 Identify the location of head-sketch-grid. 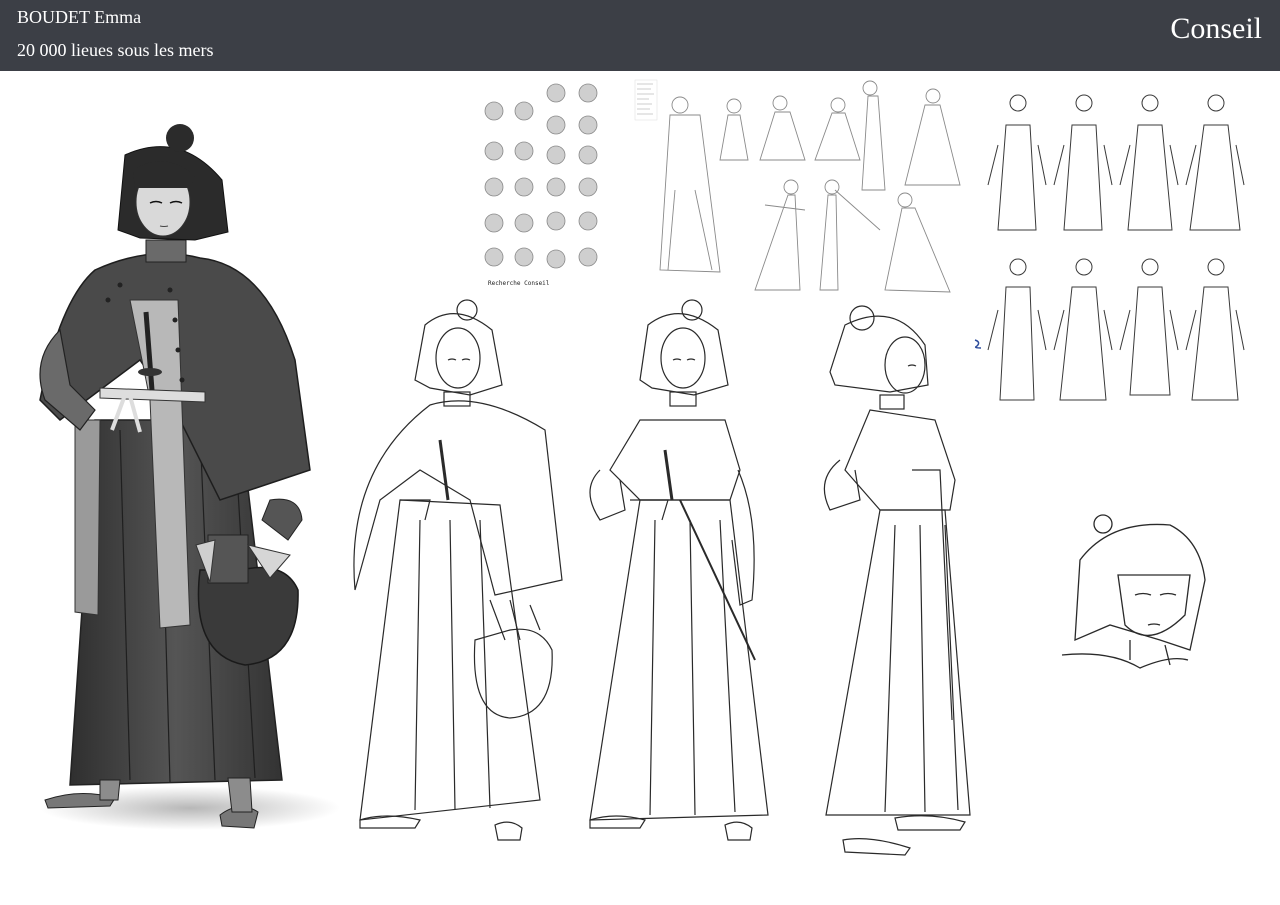
(541, 176).